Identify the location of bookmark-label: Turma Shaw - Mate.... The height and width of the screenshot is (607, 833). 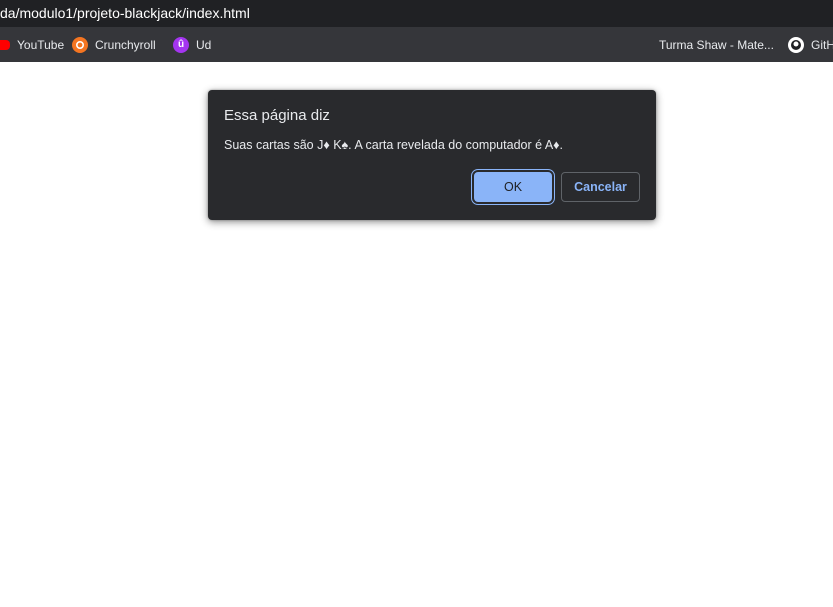
(716, 44).